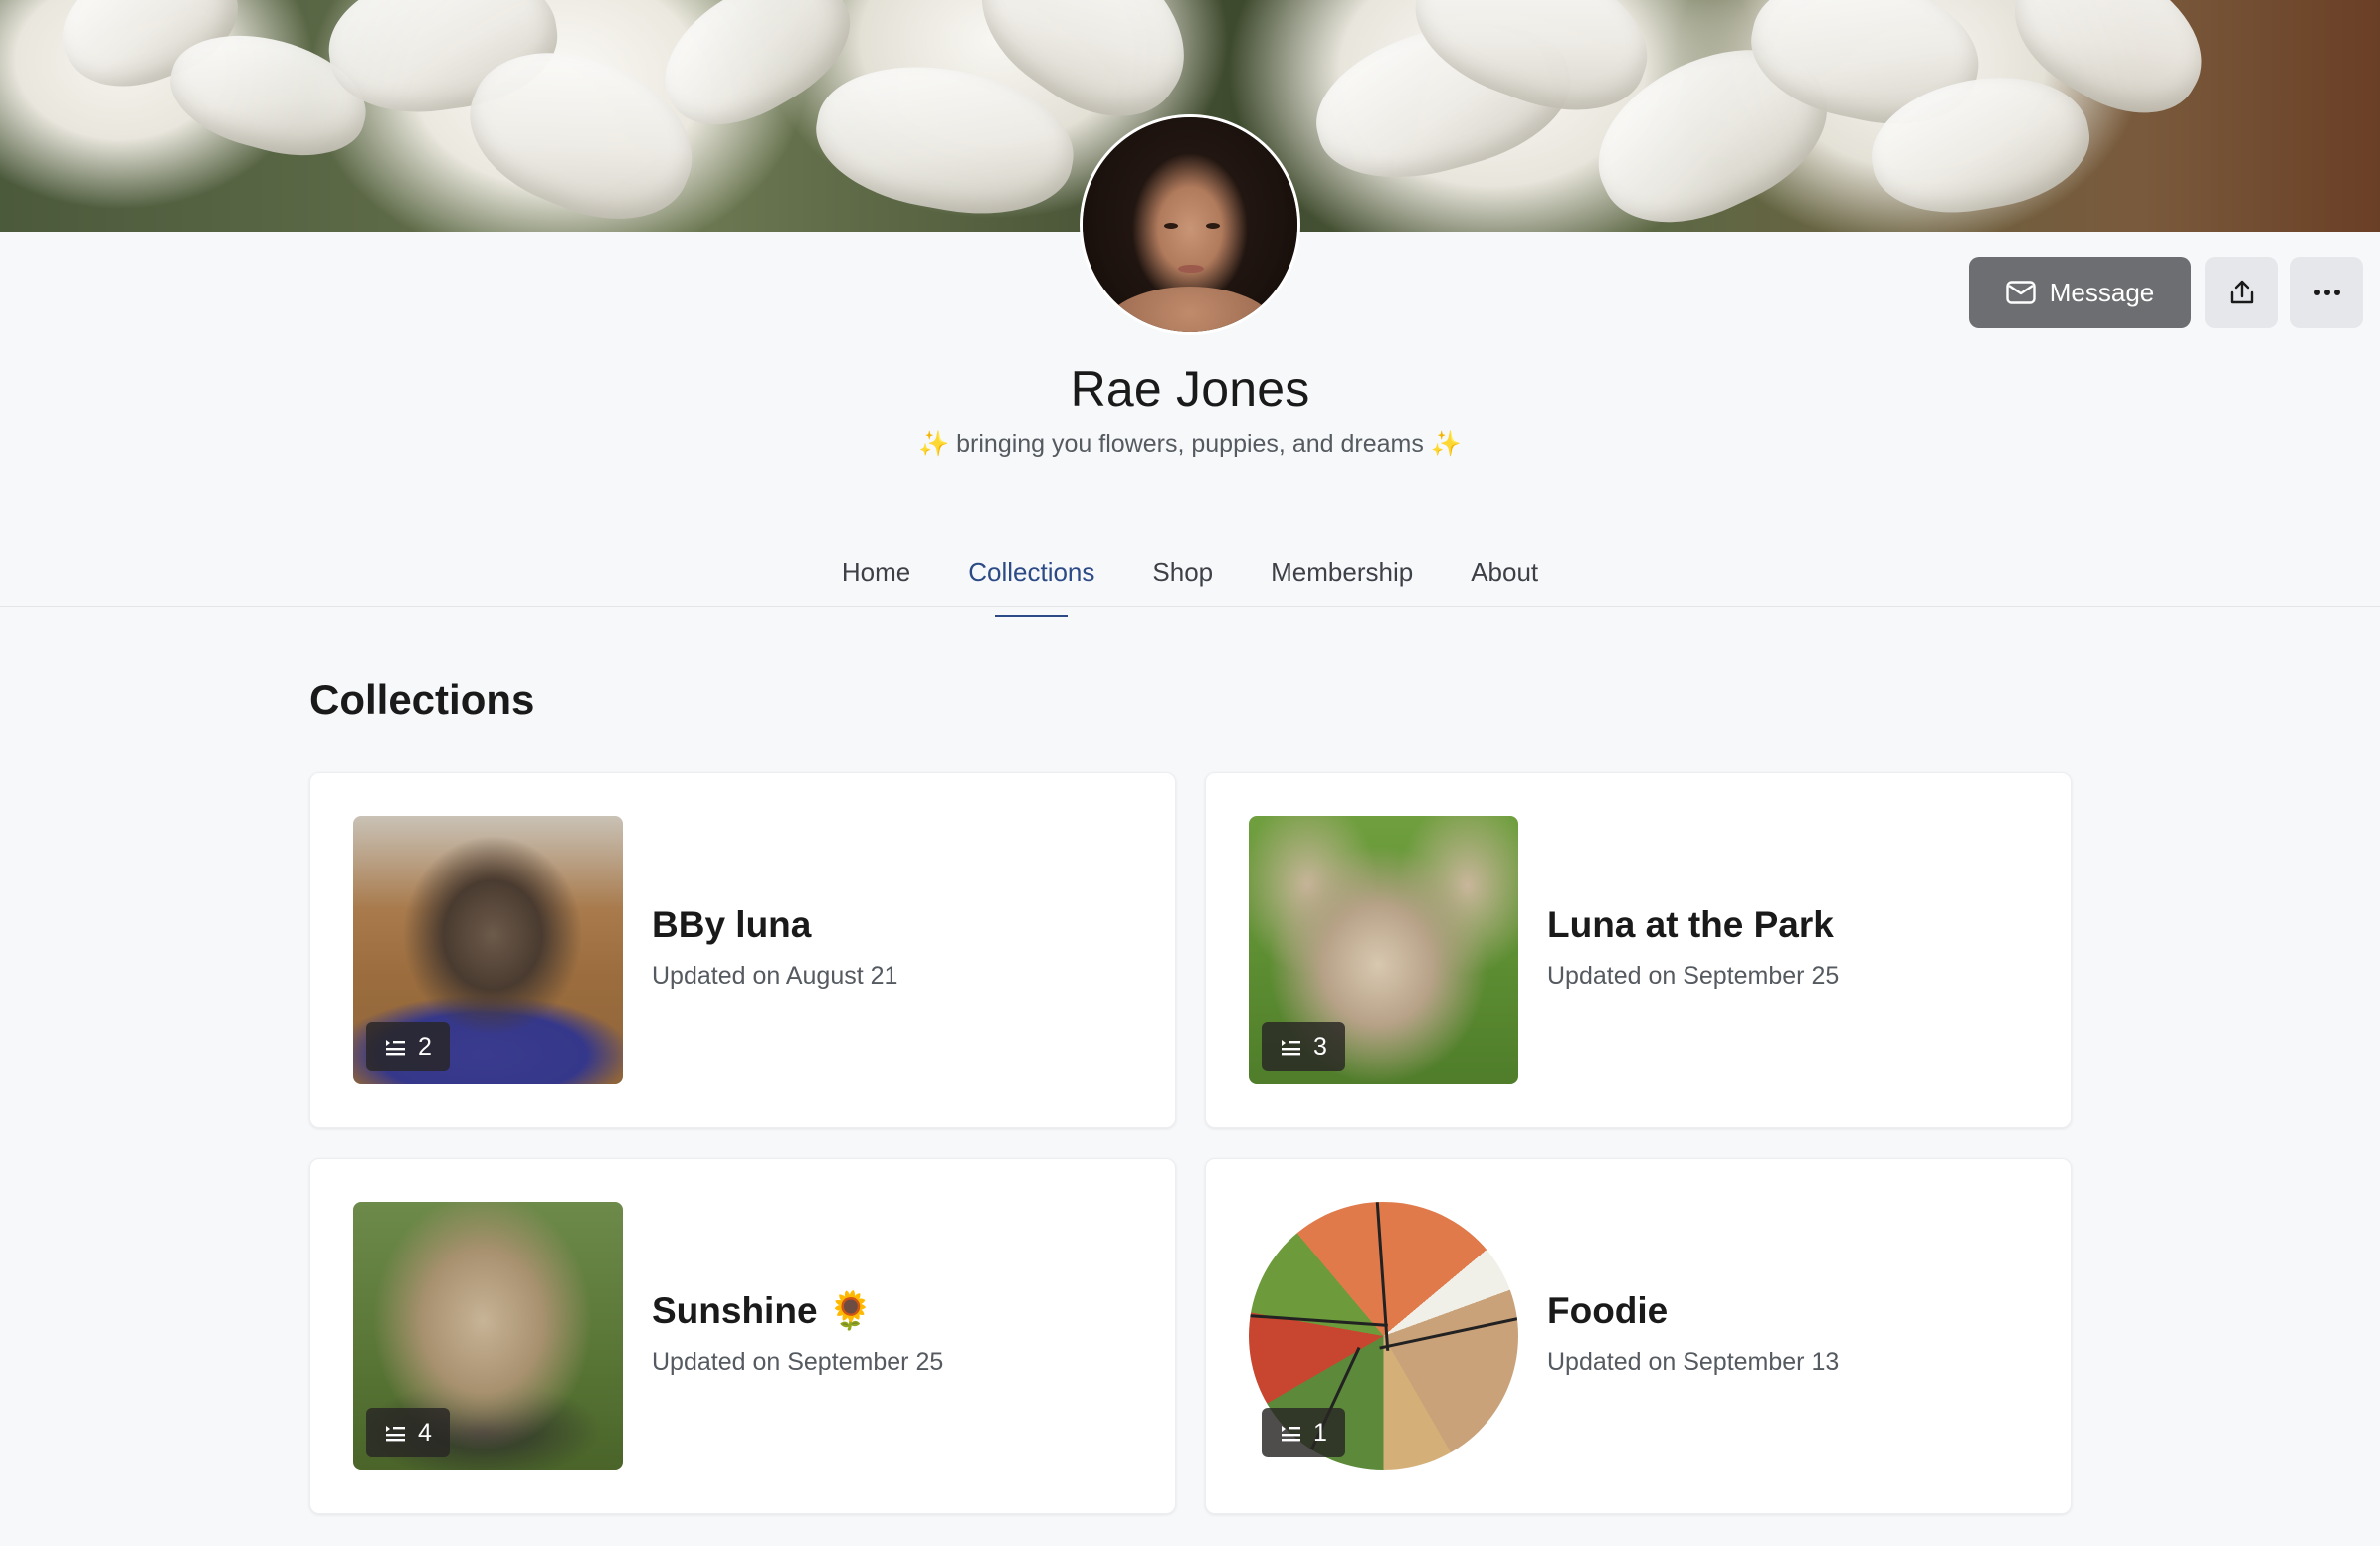  Describe the element at coordinates (2102, 292) in the screenshot. I see `message-button-label: Message` at that location.